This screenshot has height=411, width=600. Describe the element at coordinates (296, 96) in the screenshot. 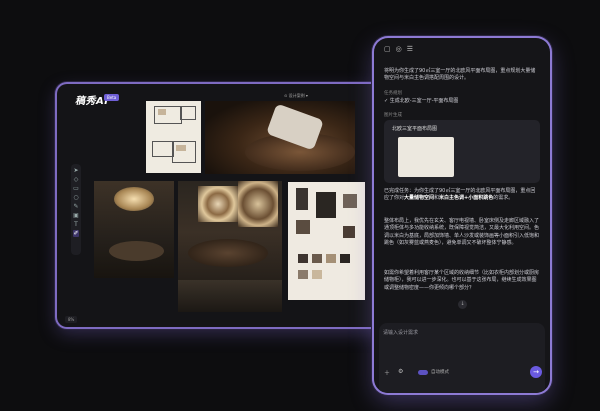

I see `case-selector: ⊙ 设计案例 ▾` at that location.